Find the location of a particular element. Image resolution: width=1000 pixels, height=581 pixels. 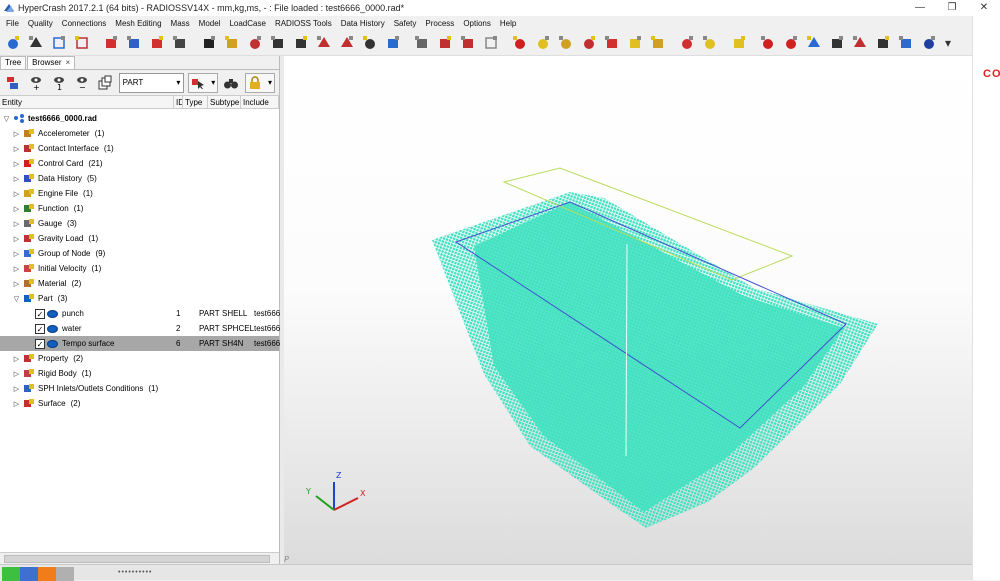

box-red-button is located at coordinates (612, 43).